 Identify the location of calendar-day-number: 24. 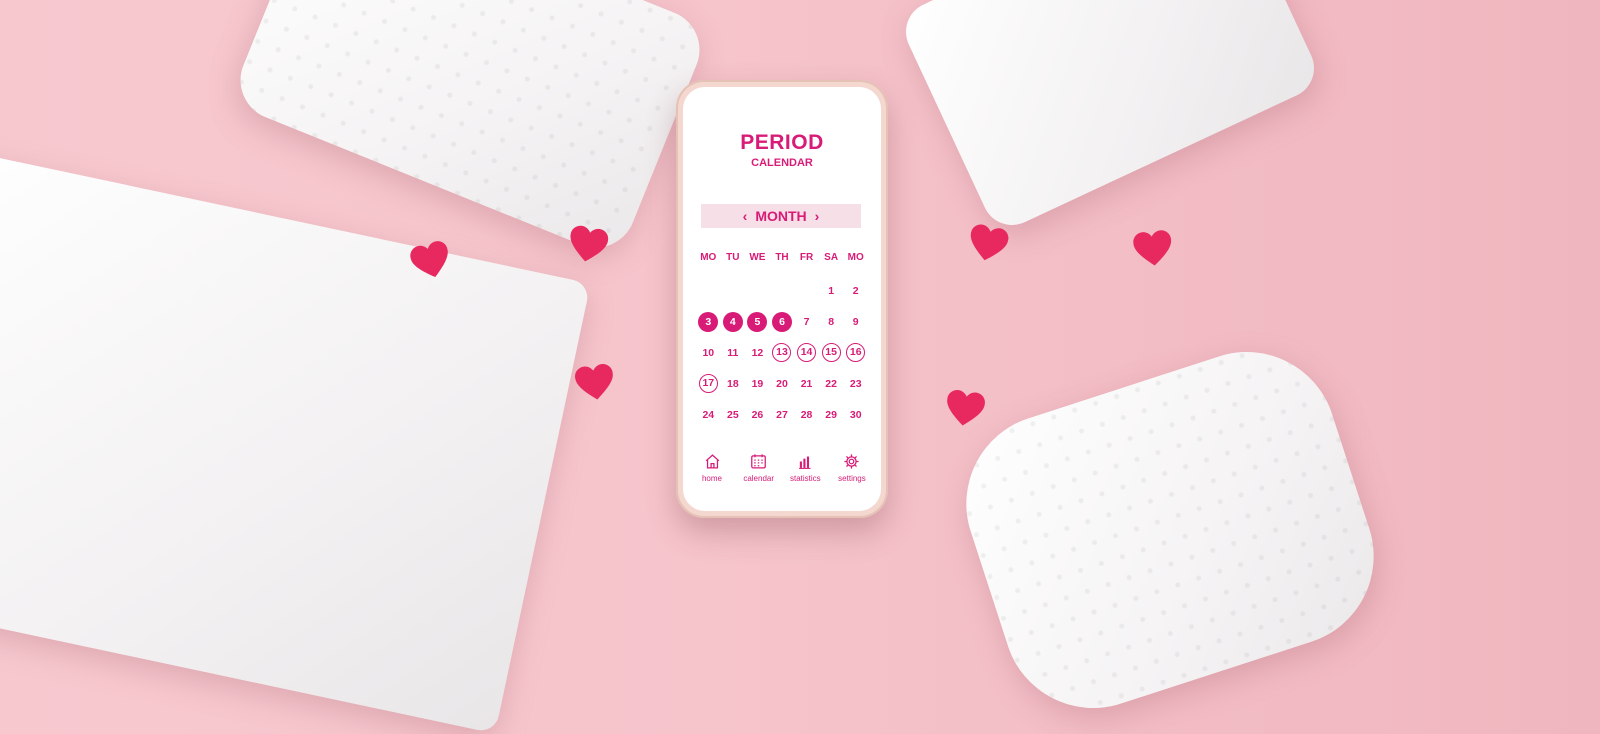
(708, 414).